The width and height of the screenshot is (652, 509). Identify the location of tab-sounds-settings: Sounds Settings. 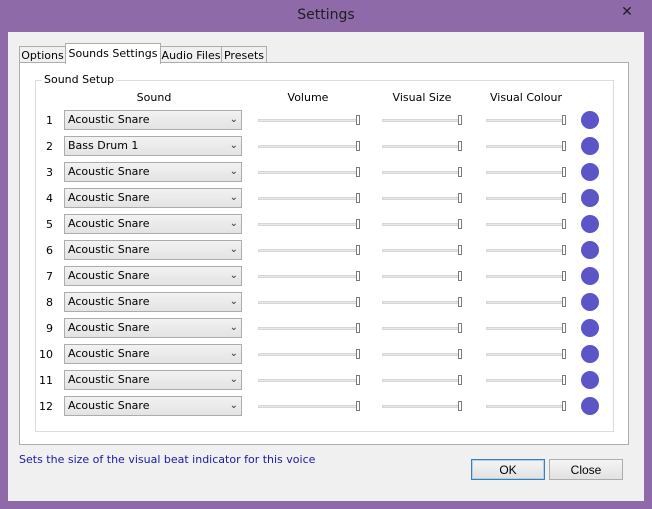
(113, 53).